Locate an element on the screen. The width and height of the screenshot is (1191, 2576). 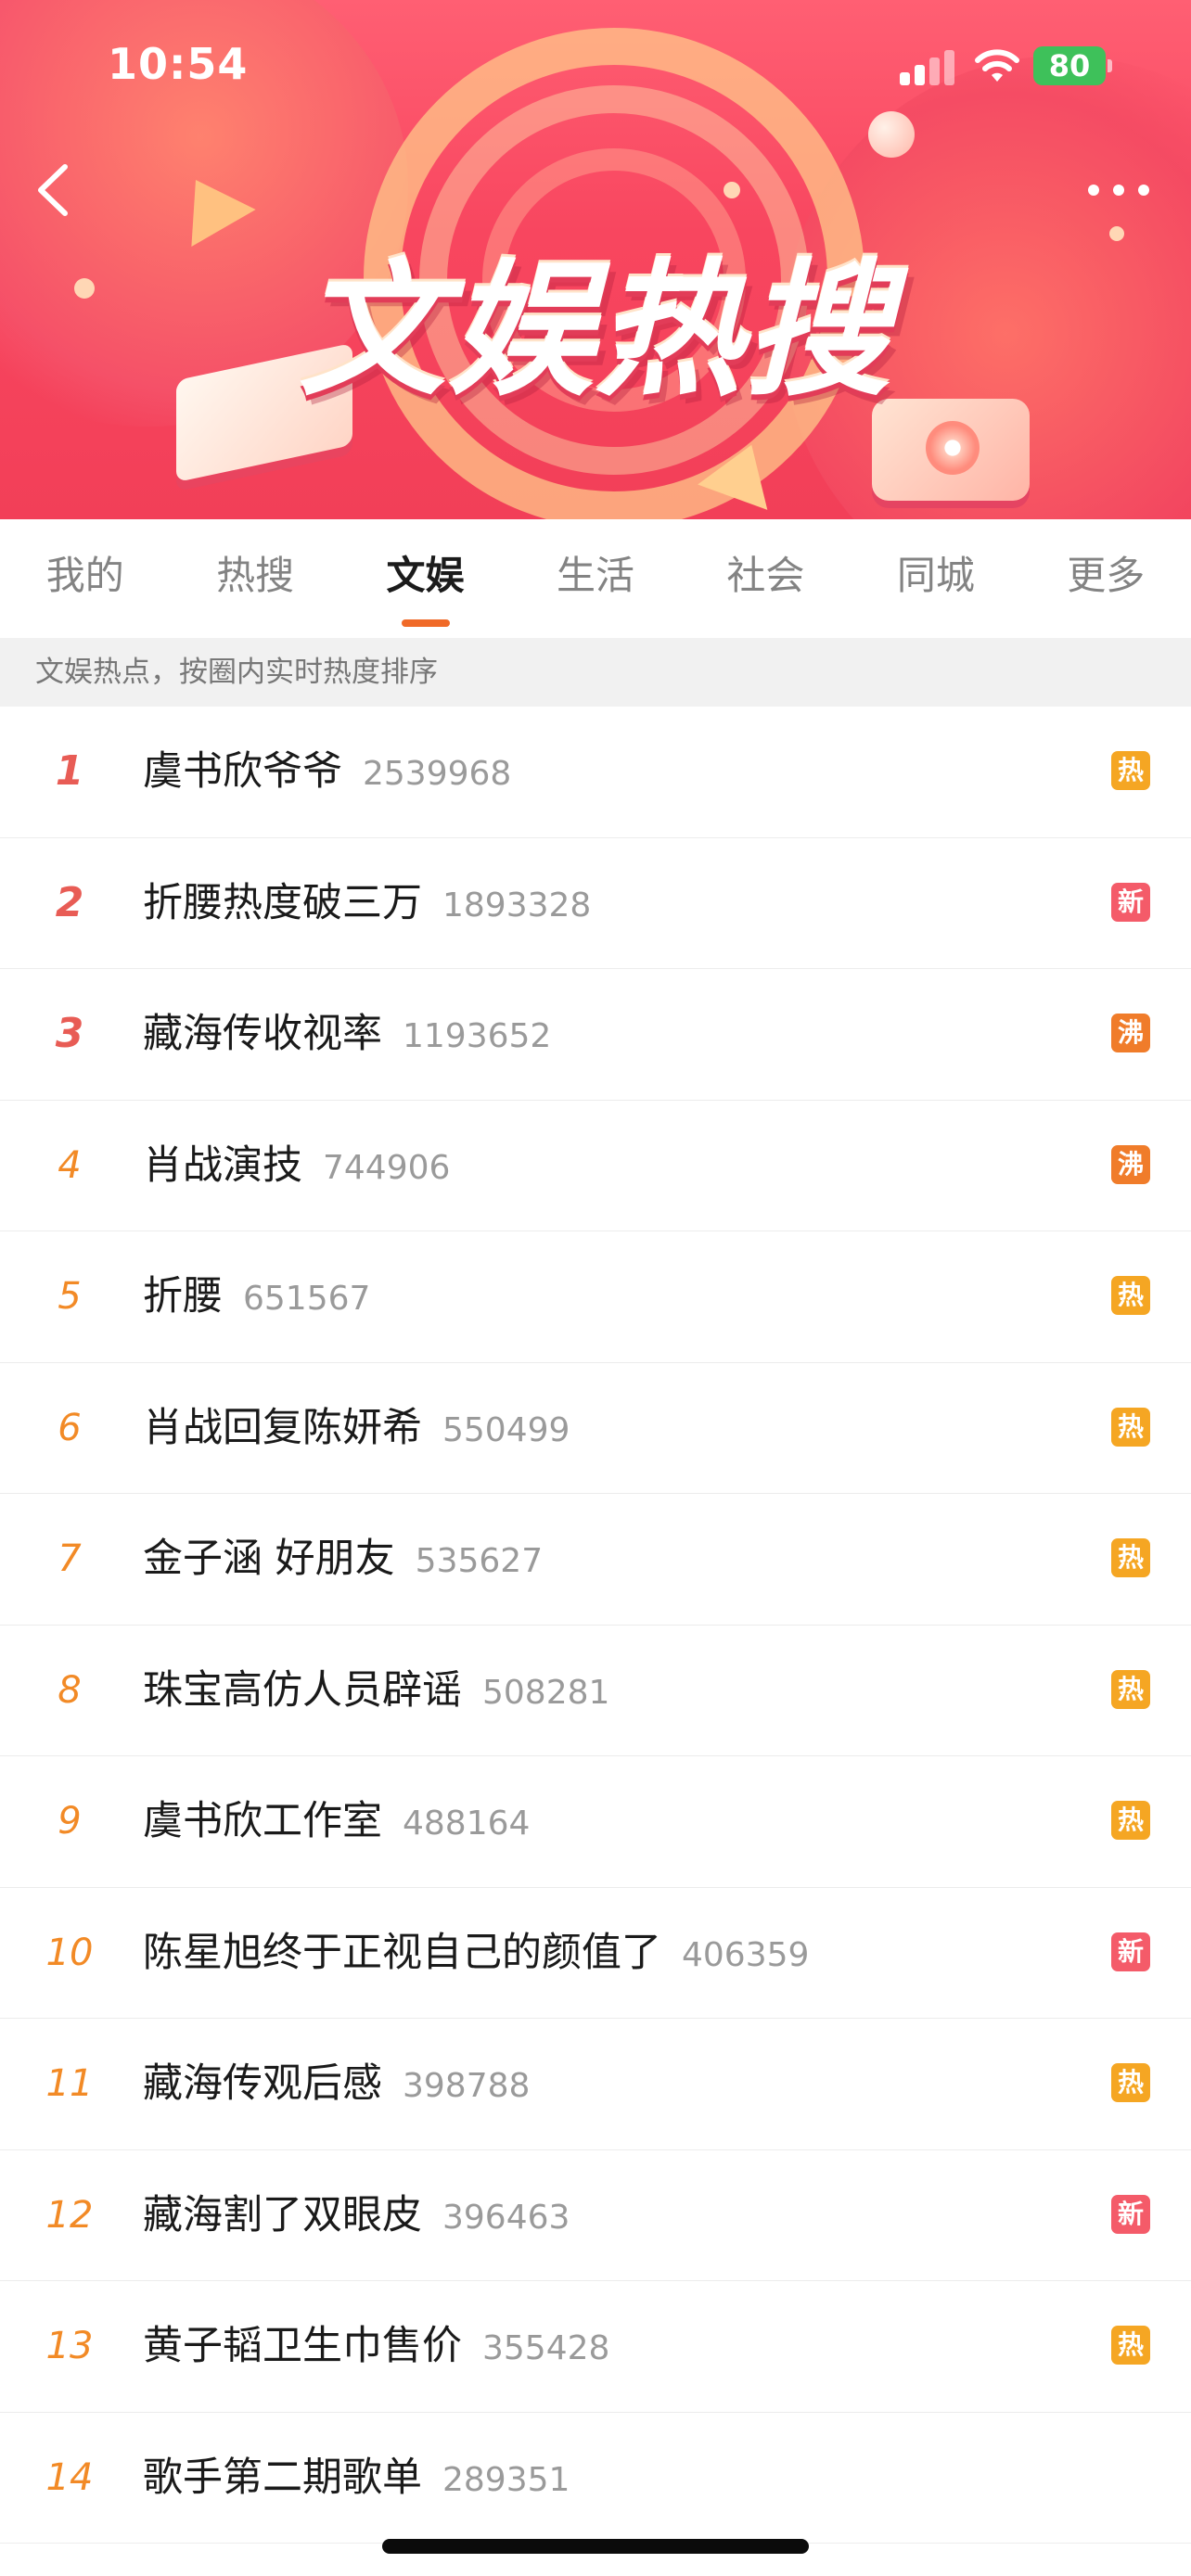
topic-title-text: 折腰 is located at coordinates (183, 1297).